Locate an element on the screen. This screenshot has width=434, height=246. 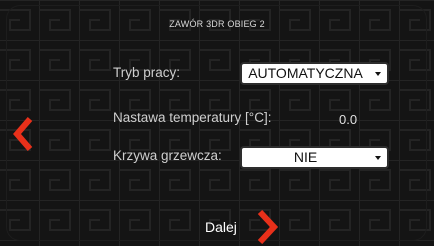
chevron-right-icon is located at coordinates (268, 227).